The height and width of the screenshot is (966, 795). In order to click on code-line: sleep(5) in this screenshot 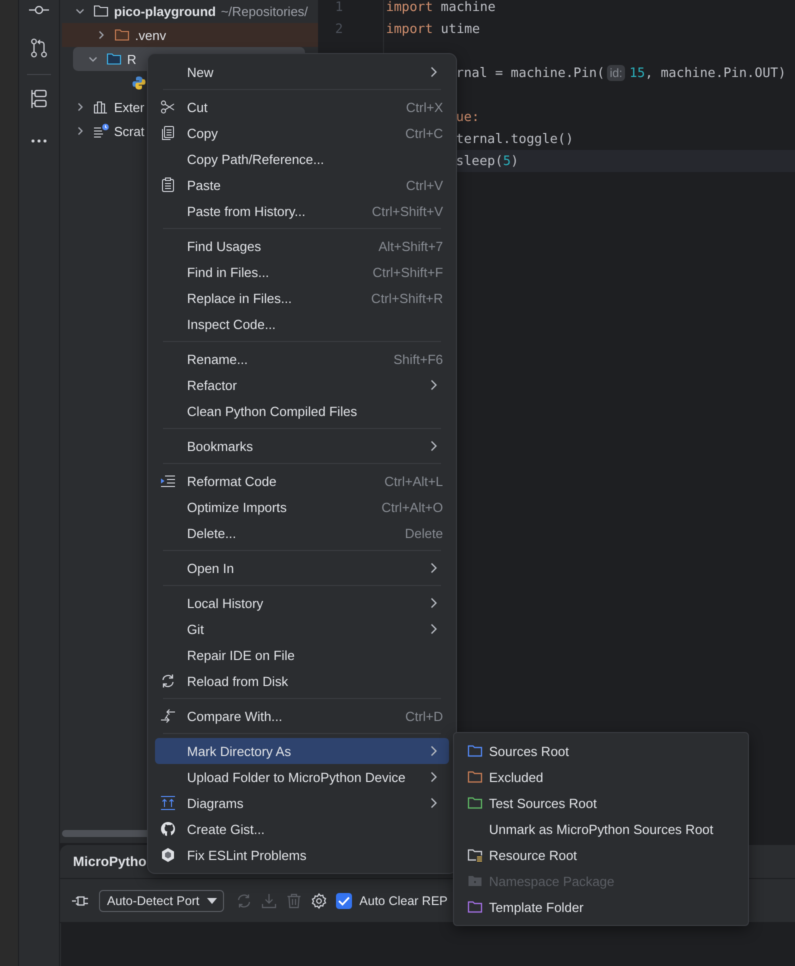, I will do `click(487, 161)`.